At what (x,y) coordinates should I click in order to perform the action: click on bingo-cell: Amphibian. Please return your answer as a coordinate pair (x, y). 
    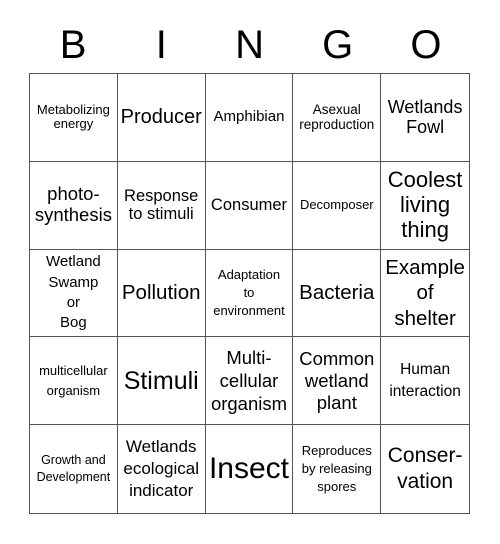
    Looking at the image, I should click on (249, 118).